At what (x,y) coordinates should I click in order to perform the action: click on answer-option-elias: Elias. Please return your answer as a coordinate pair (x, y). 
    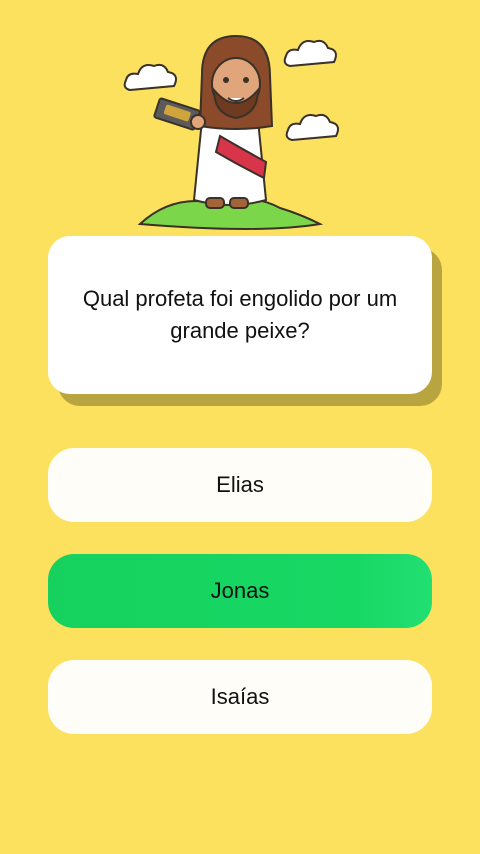
    Looking at the image, I should click on (240, 485).